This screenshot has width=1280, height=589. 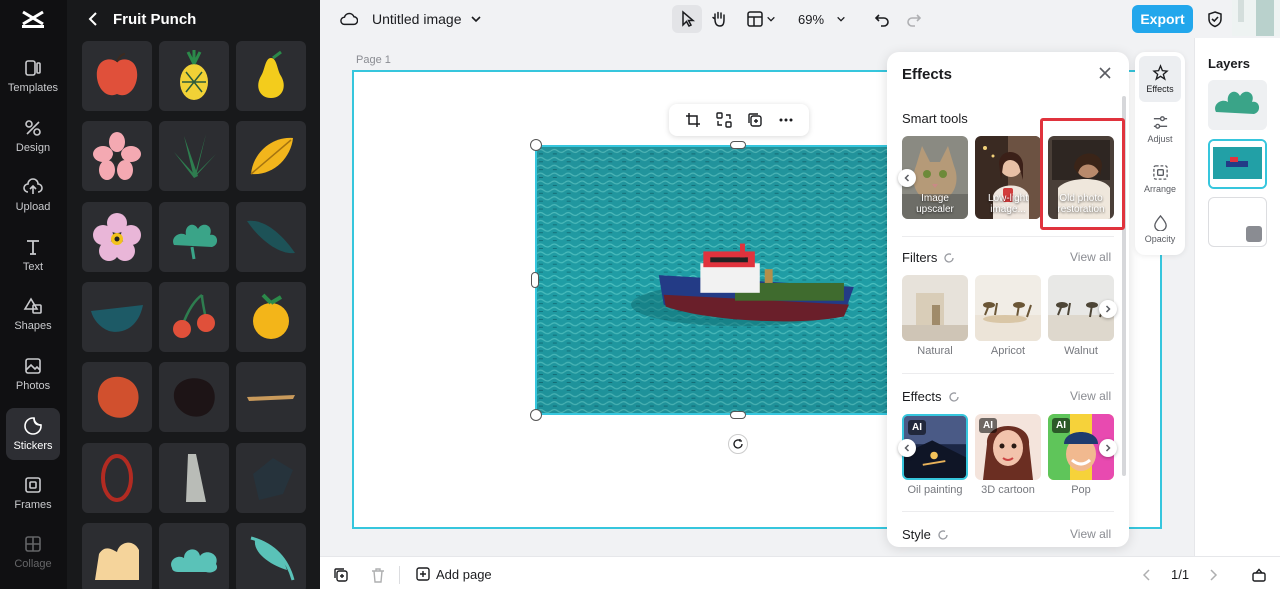 What do you see at coordinates (786, 120) in the screenshot?
I see `more-icon` at bounding box center [786, 120].